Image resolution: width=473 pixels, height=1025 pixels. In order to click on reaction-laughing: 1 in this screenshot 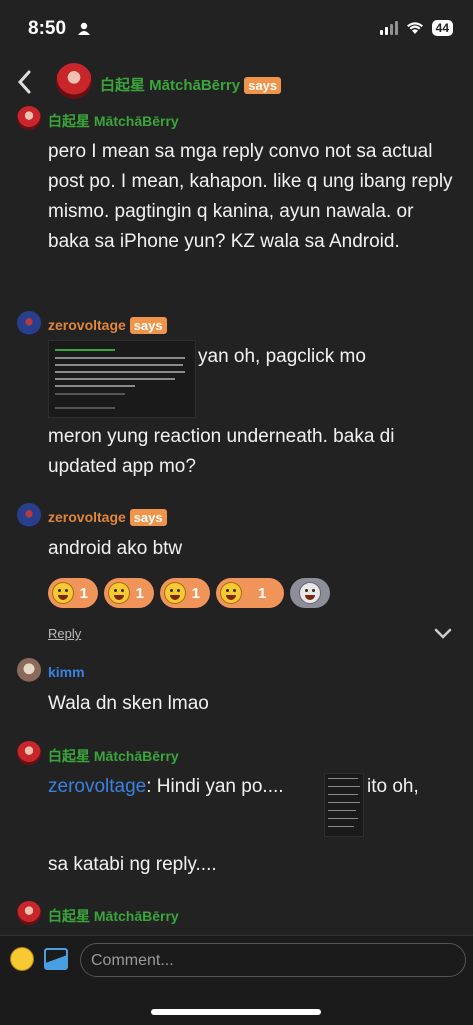, I will do `click(73, 593)`.